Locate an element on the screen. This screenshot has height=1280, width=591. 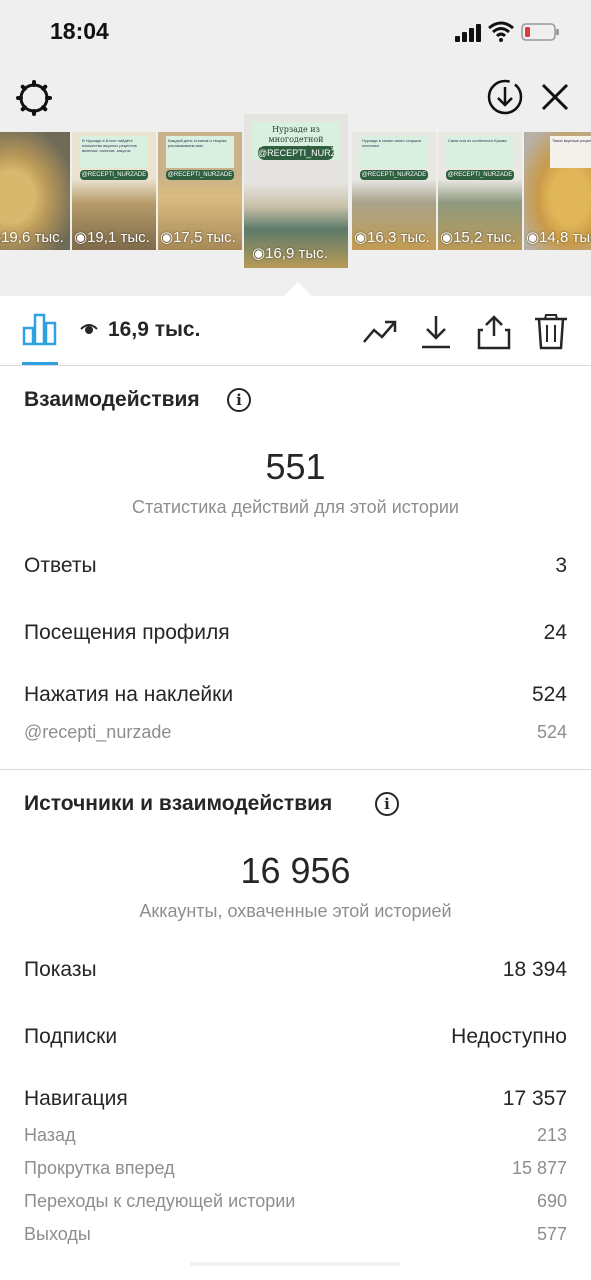
eye-icon is located at coordinates (89, 329).